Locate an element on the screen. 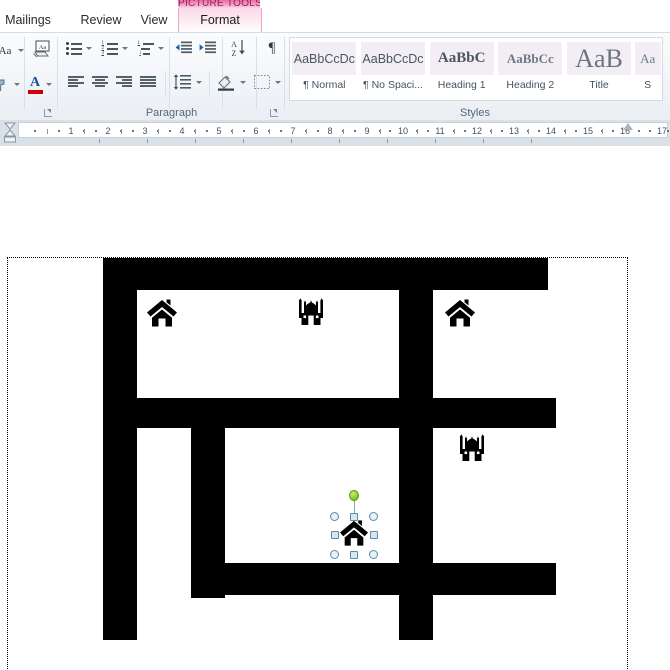 This screenshot has width=670, height=670. style-heading-1: AaBbC Heading 1 is located at coordinates (461, 69).